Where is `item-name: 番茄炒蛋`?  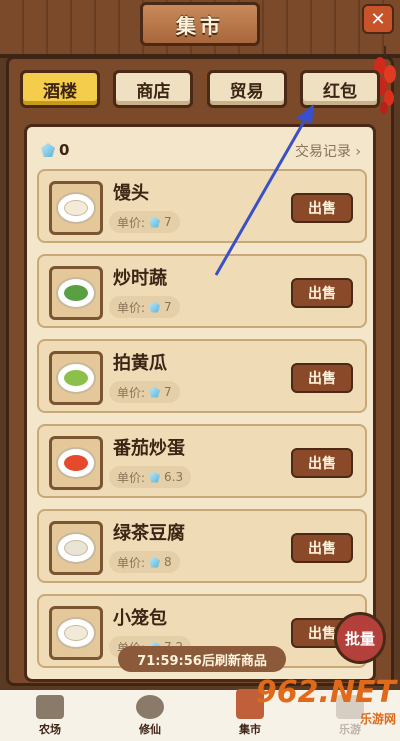
item-name: 番茄炒蛋 is located at coordinates (149, 448).